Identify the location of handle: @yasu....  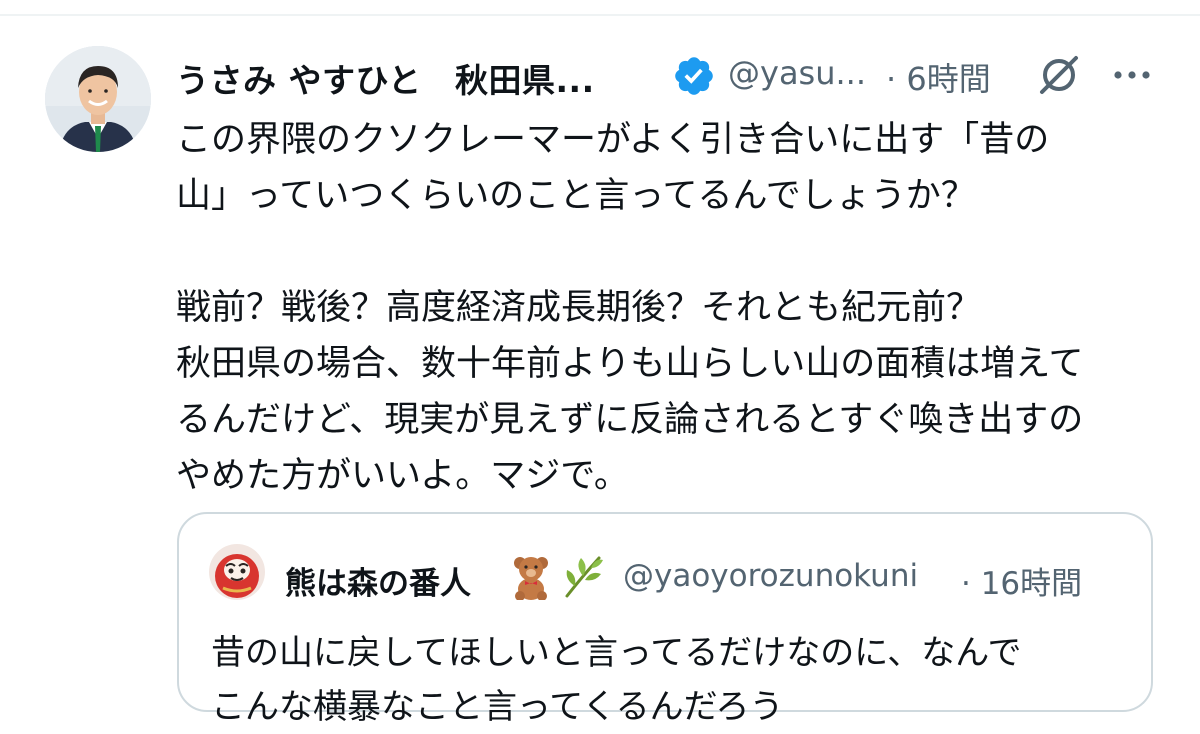
(797, 73).